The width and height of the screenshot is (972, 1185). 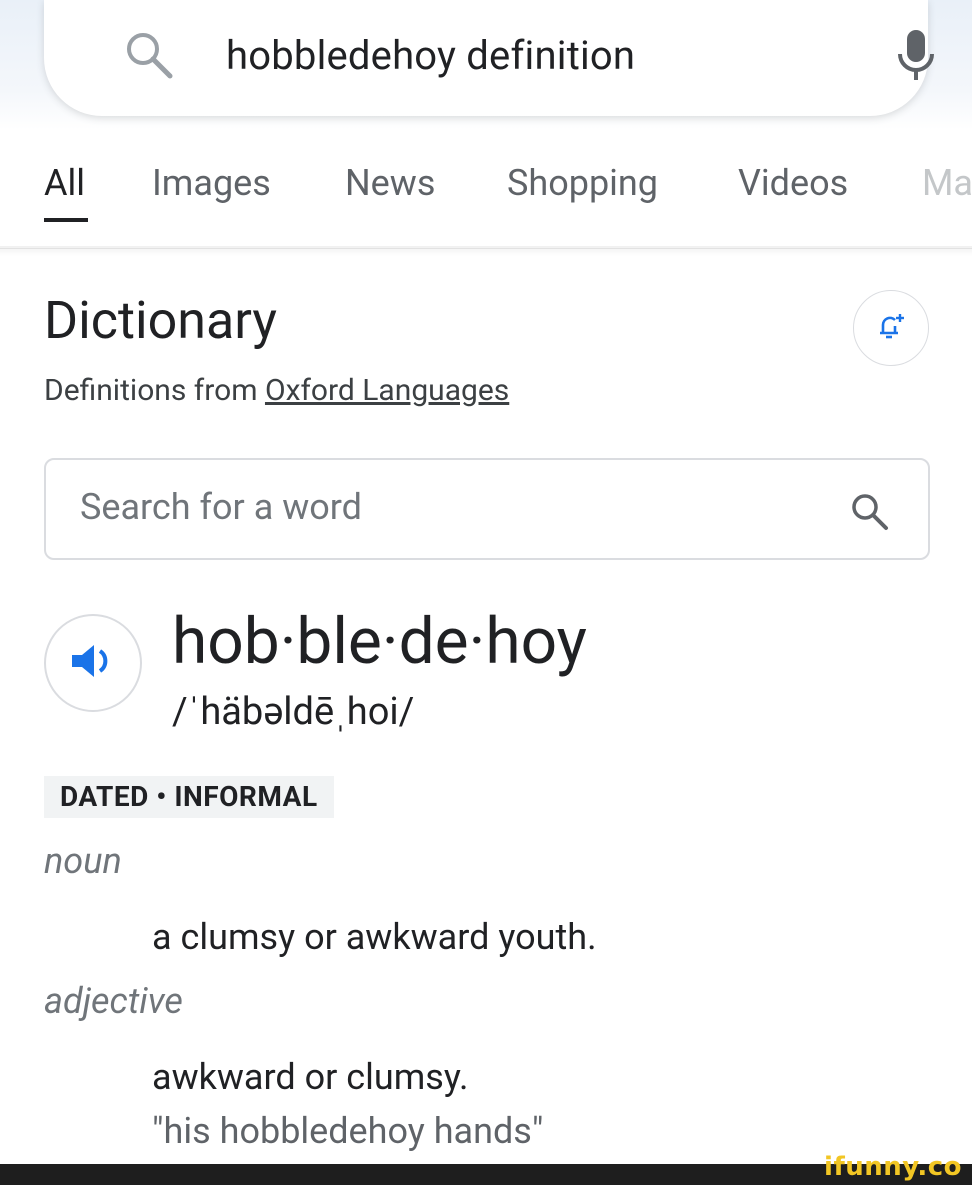 What do you see at coordinates (390, 183) in the screenshot?
I see `tab-news: News` at bounding box center [390, 183].